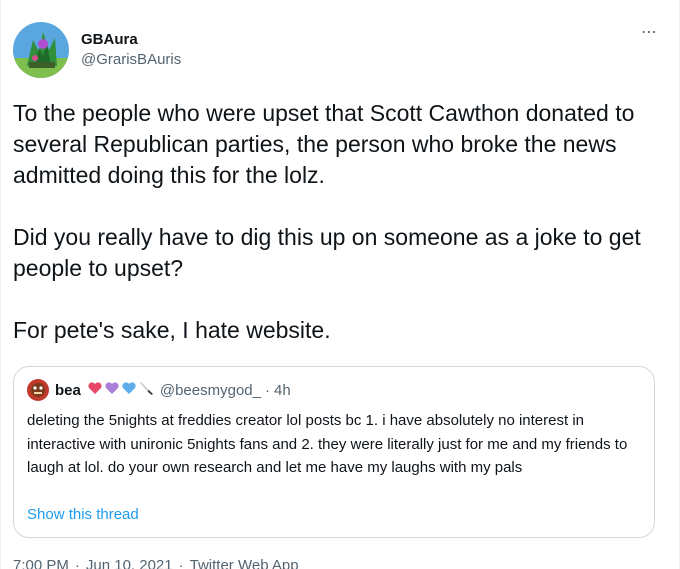 The height and width of the screenshot is (569, 680). Describe the element at coordinates (112, 390) in the screenshot. I see `purple-heart-icon` at that location.